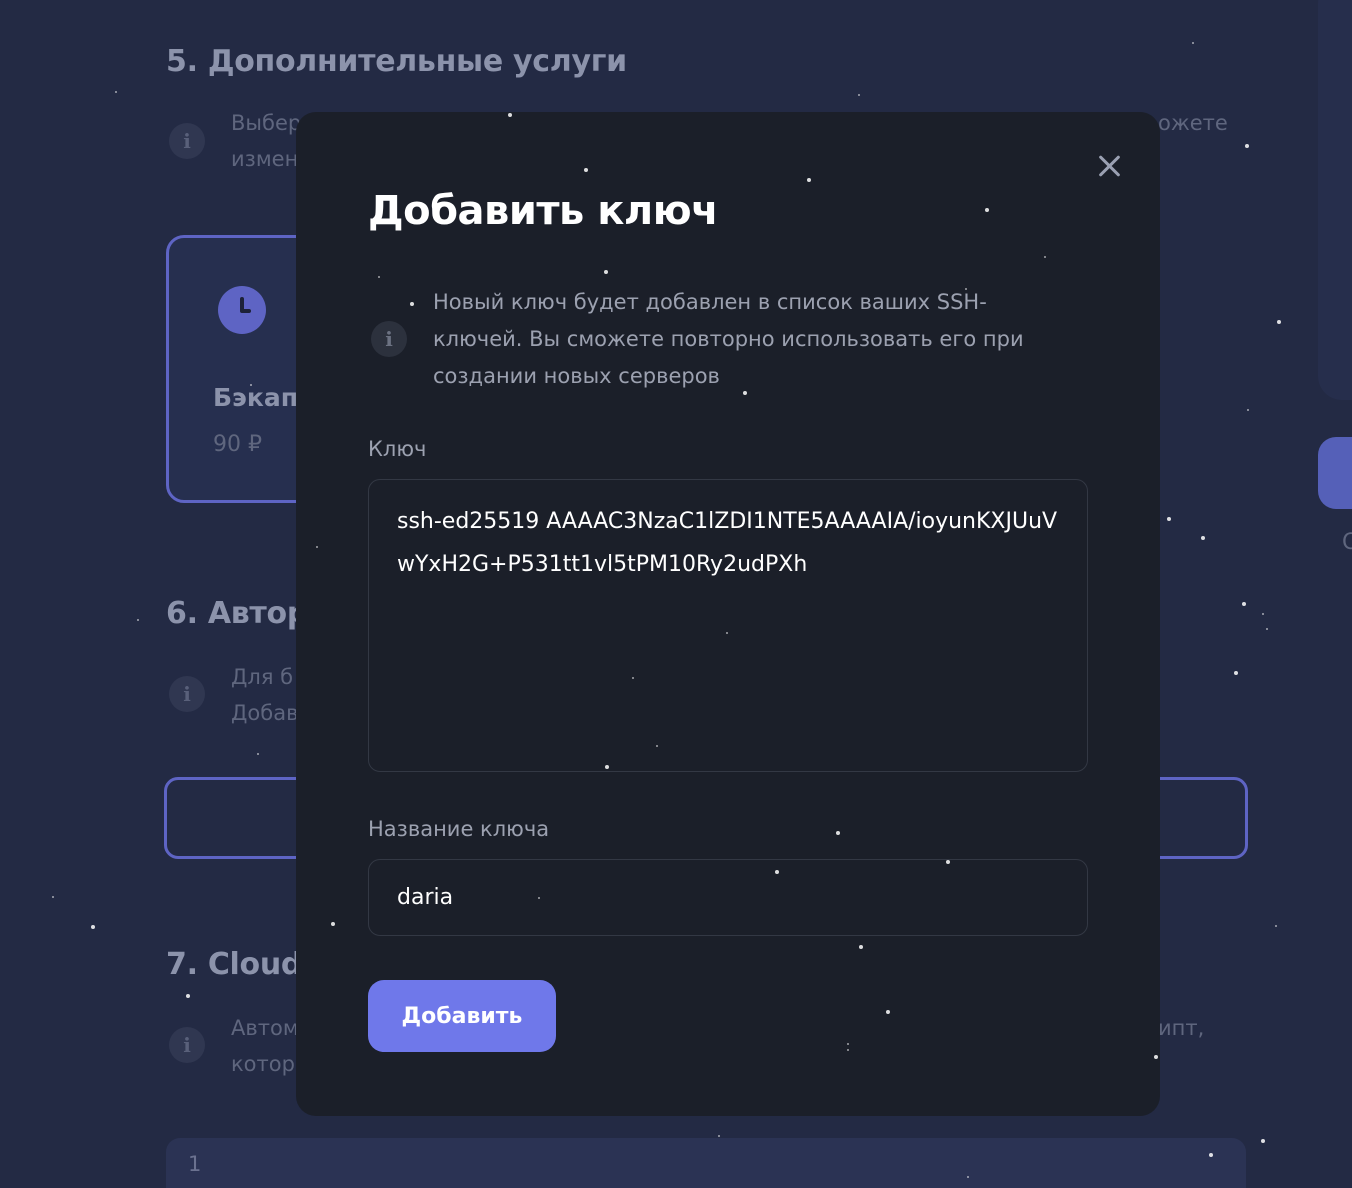 This screenshot has width=1352, height=1188. Describe the element at coordinates (1181, 1028) in the screenshot. I see `section-7-desc-right: ипт,` at that location.